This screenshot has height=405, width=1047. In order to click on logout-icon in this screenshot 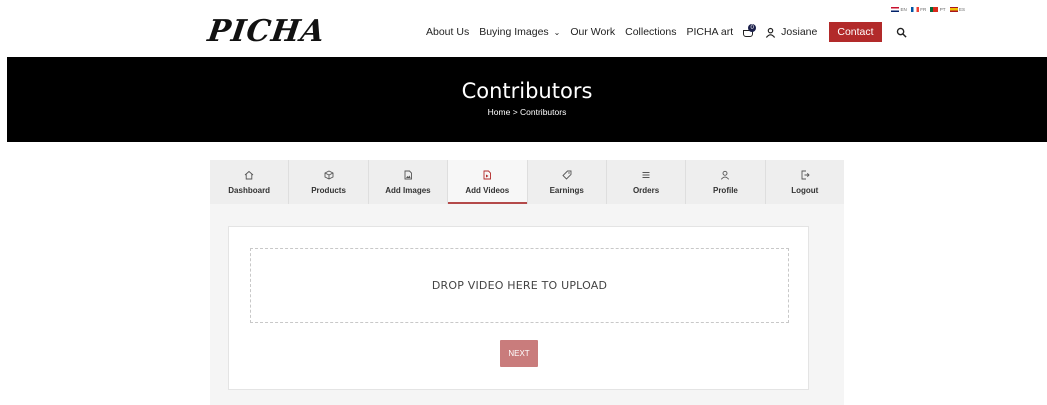, I will do `click(805, 175)`.